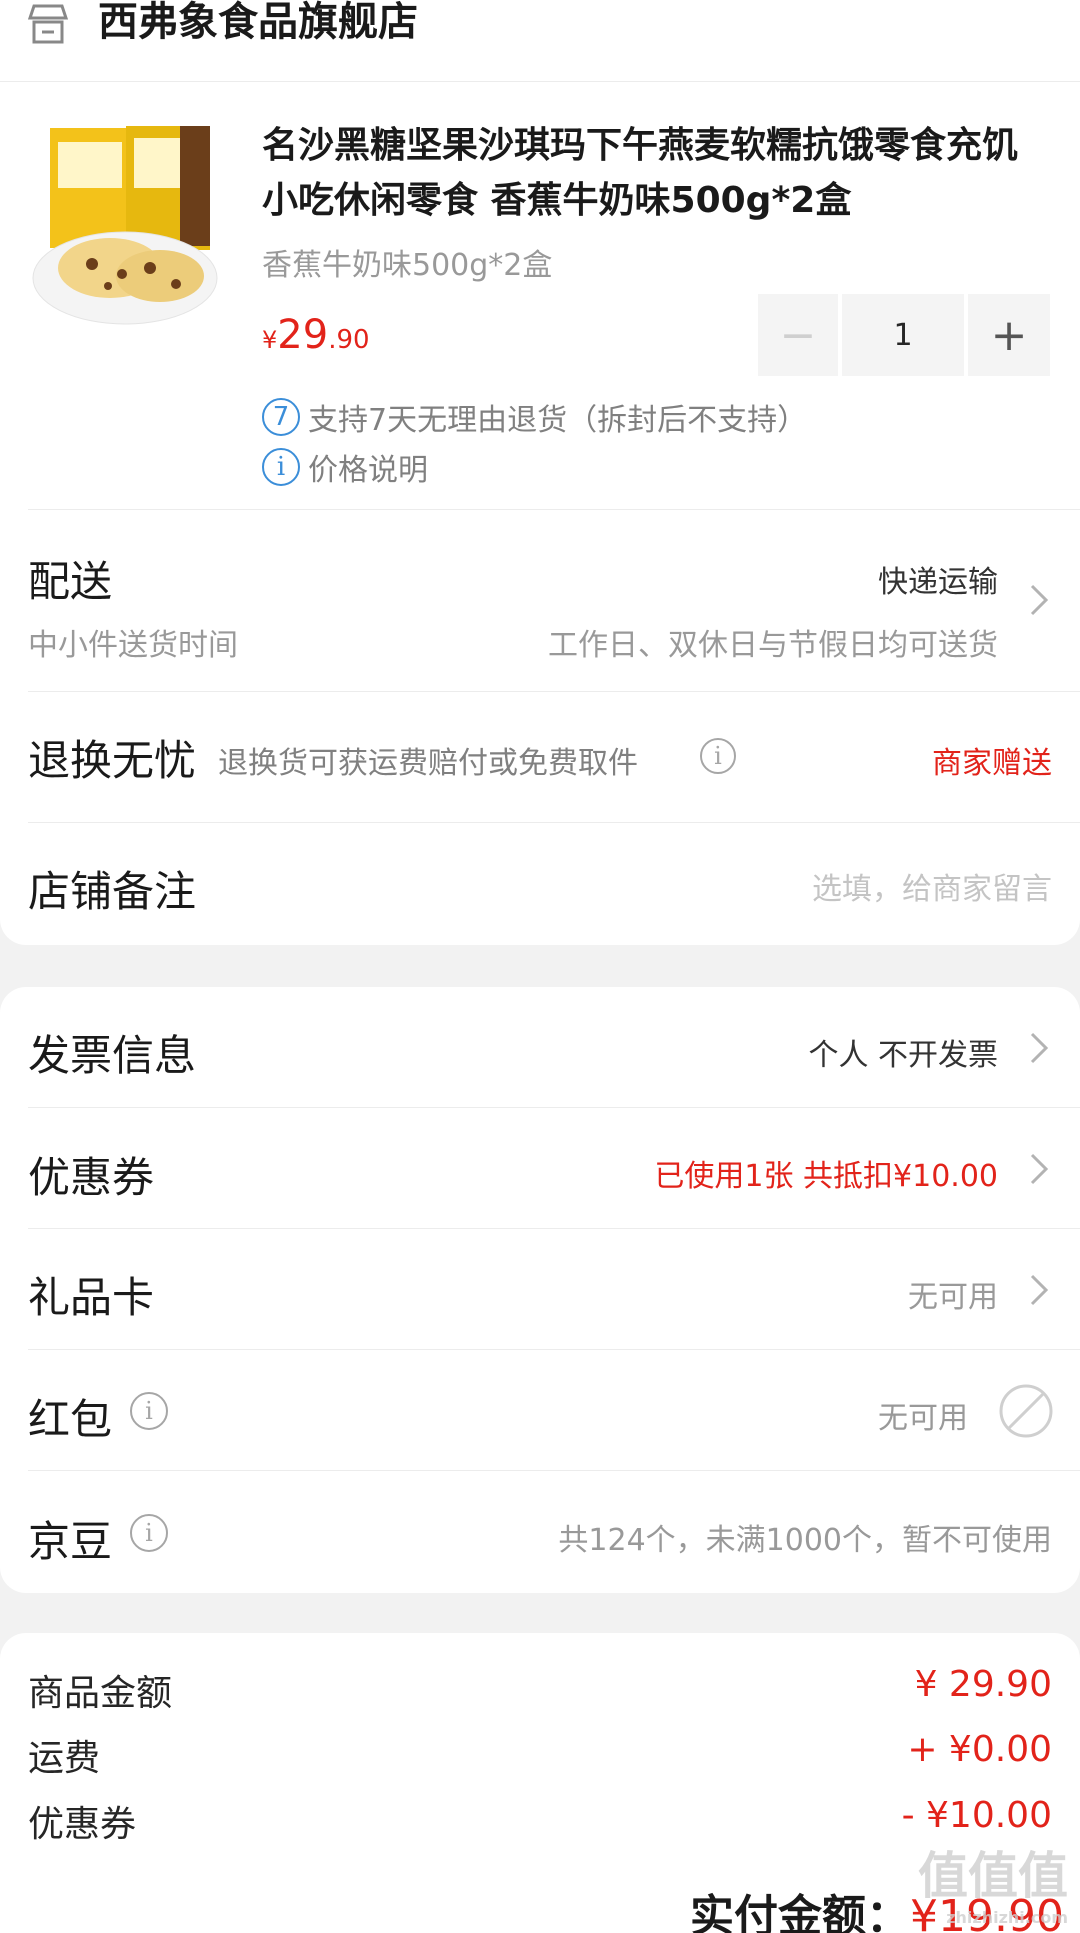 The image size is (1080, 1933). I want to click on shop-remark-label: 店铺备注, so click(112, 891).